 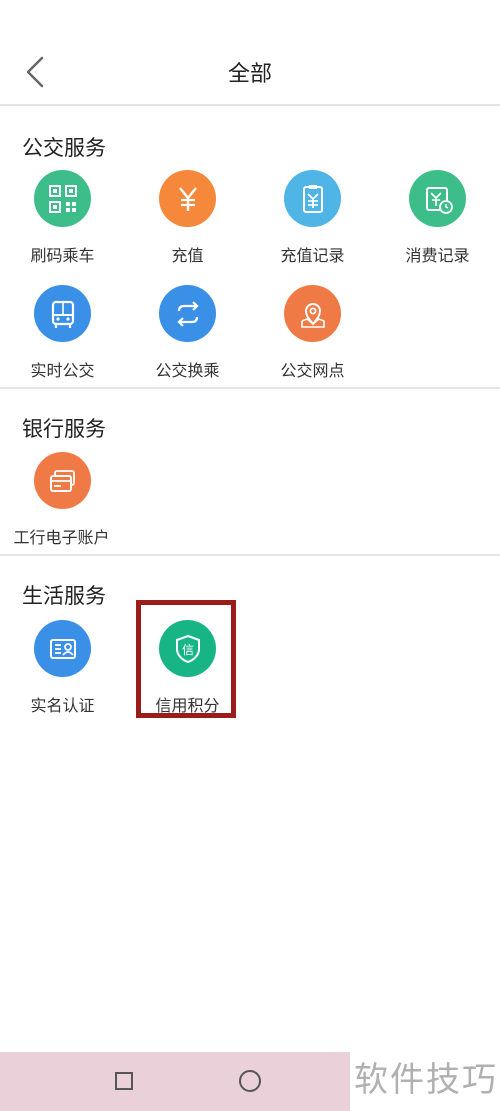 I want to click on service-item-icbc-account: 工行电子账户, so click(x=62, y=507).